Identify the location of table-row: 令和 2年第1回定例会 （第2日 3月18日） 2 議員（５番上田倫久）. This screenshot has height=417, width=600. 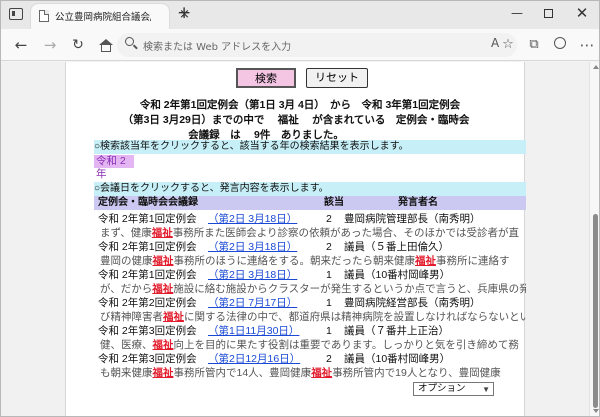
(310, 247).